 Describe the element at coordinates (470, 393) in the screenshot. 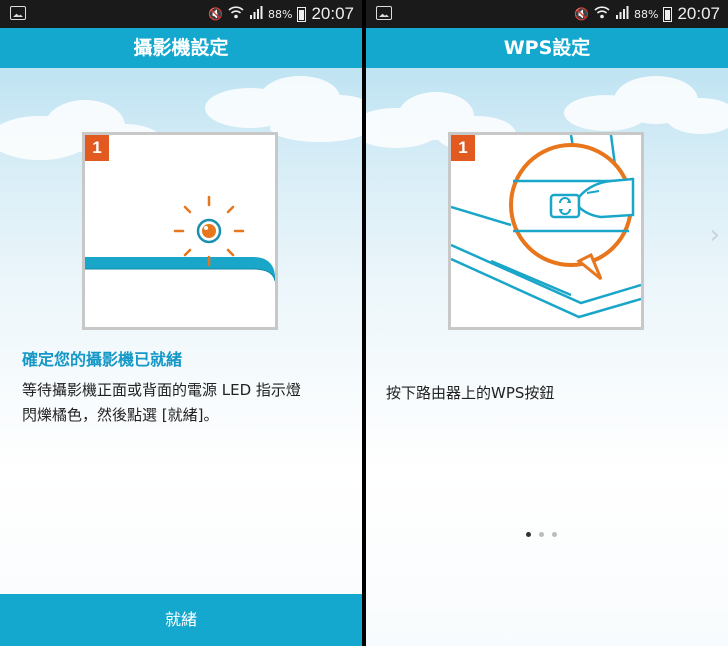

I see `instruction-text: 按下路由器上的WPS按鈕` at that location.